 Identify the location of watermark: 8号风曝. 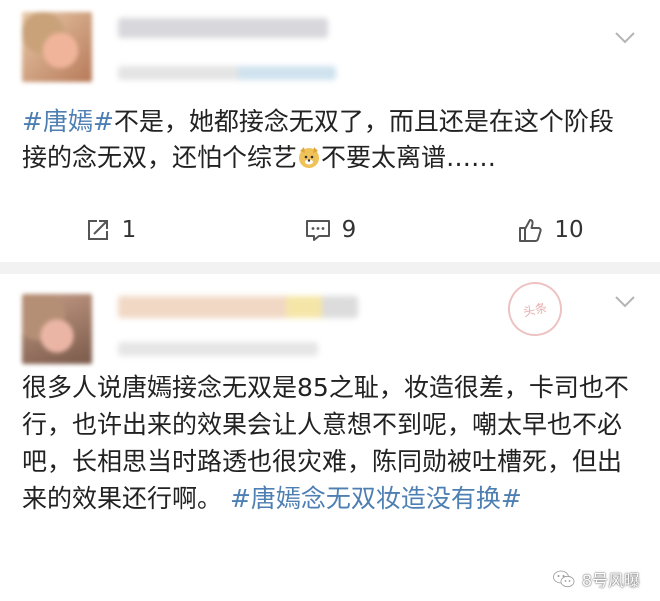
(596, 579).